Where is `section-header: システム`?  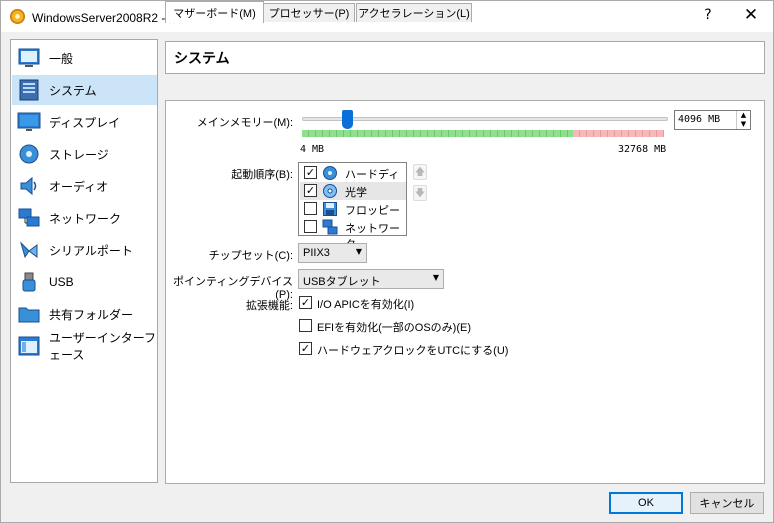 section-header: システム is located at coordinates (465, 57).